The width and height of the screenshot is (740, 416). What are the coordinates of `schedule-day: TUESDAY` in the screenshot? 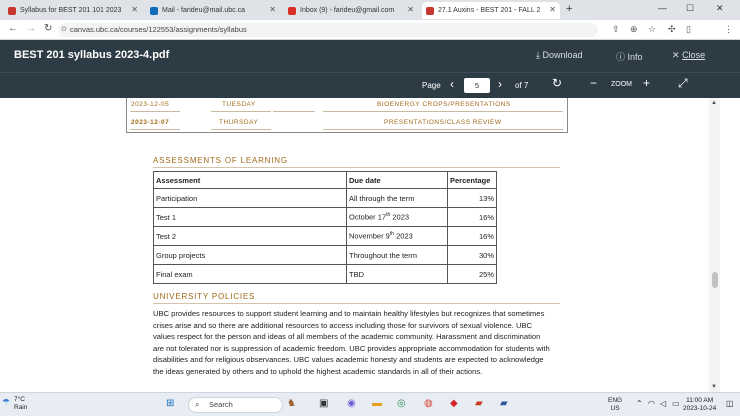 It's located at (239, 104).